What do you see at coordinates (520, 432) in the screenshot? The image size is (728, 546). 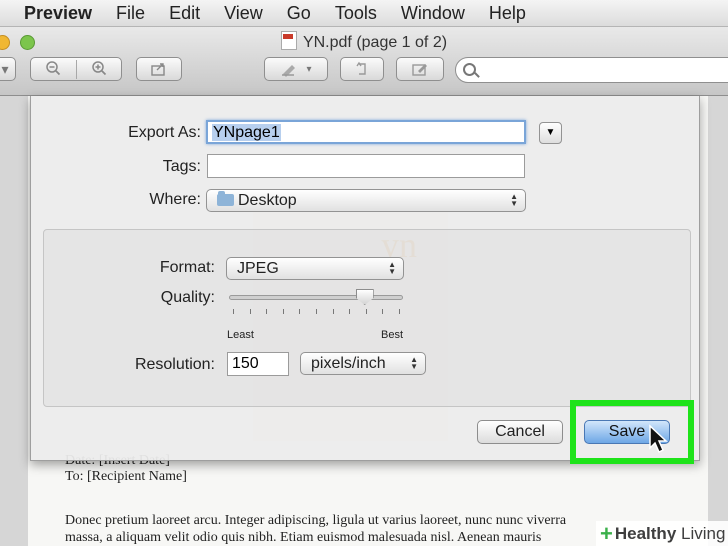 I see `cancel-button: Cancel` at bounding box center [520, 432].